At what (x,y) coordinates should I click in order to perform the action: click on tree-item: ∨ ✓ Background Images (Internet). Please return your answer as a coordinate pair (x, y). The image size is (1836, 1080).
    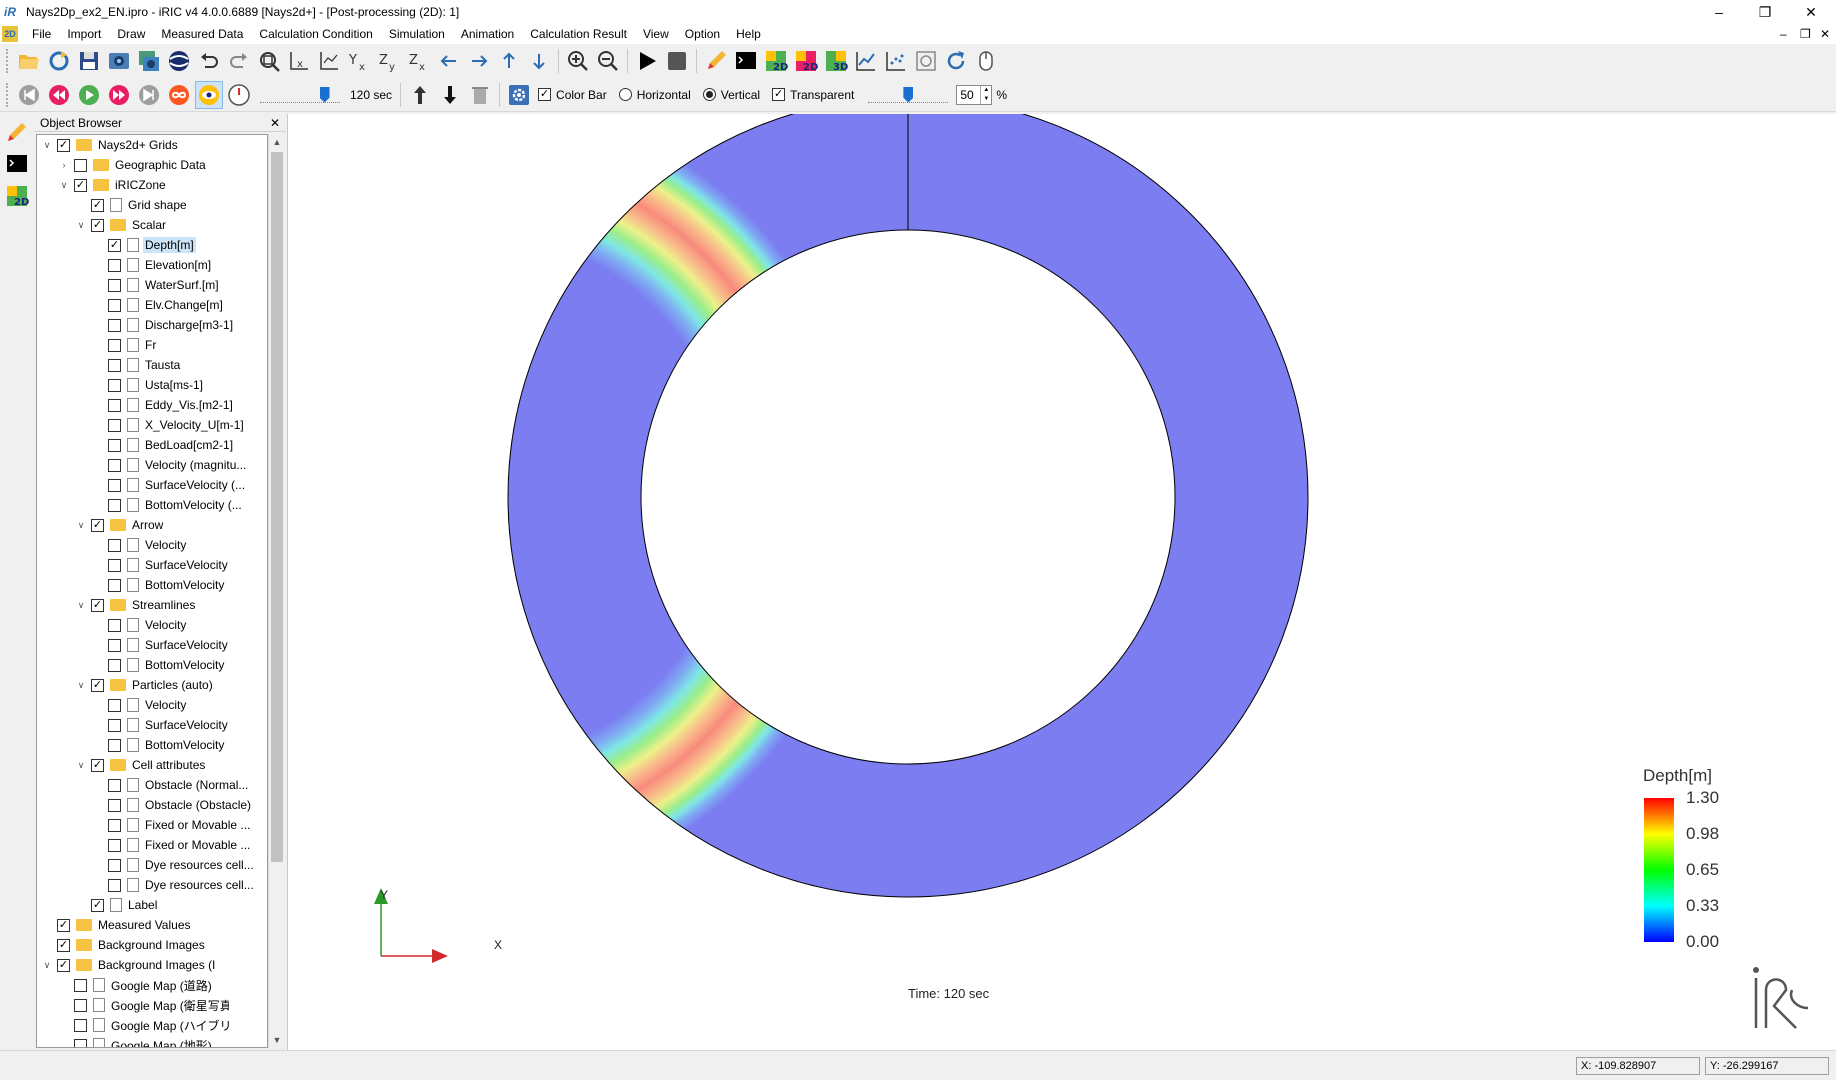
    Looking at the image, I should click on (152, 965).